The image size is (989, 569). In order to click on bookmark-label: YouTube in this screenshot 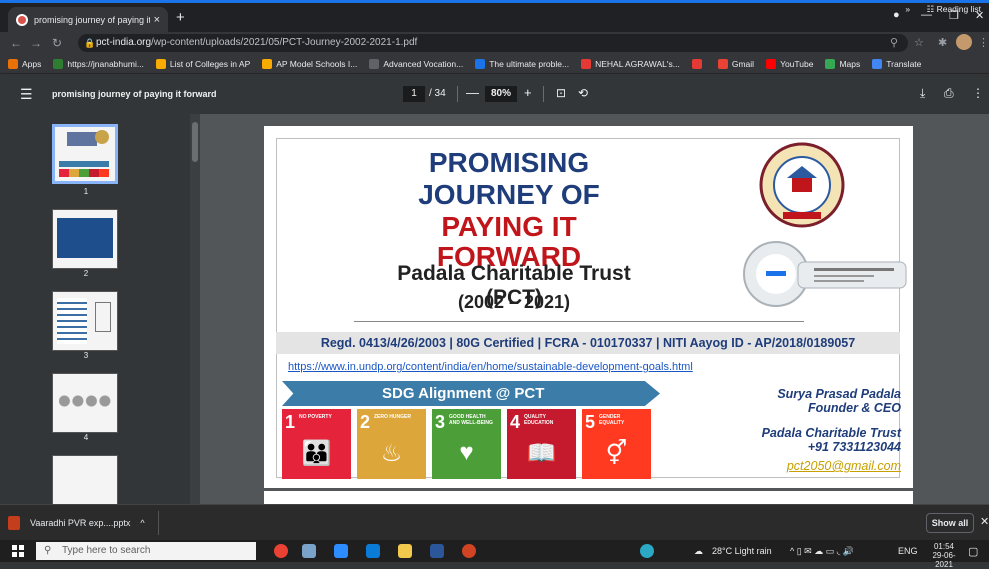, I will do `click(797, 63)`.